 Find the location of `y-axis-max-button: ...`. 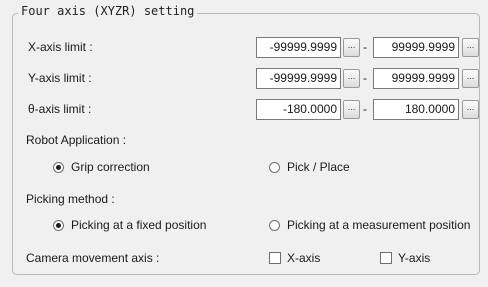

y-axis-max-button: ... is located at coordinates (470, 78).